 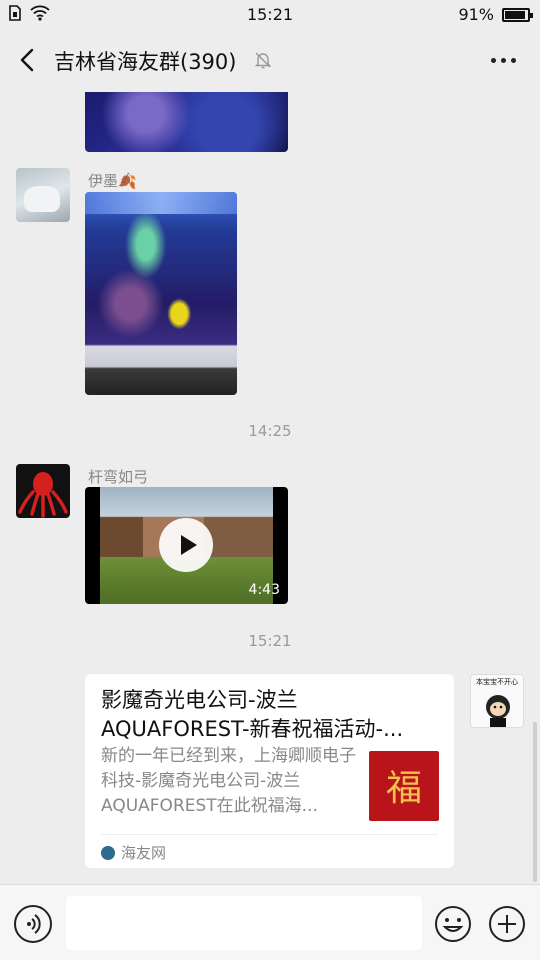 I want to click on octopus-icon, so click(x=43, y=495).